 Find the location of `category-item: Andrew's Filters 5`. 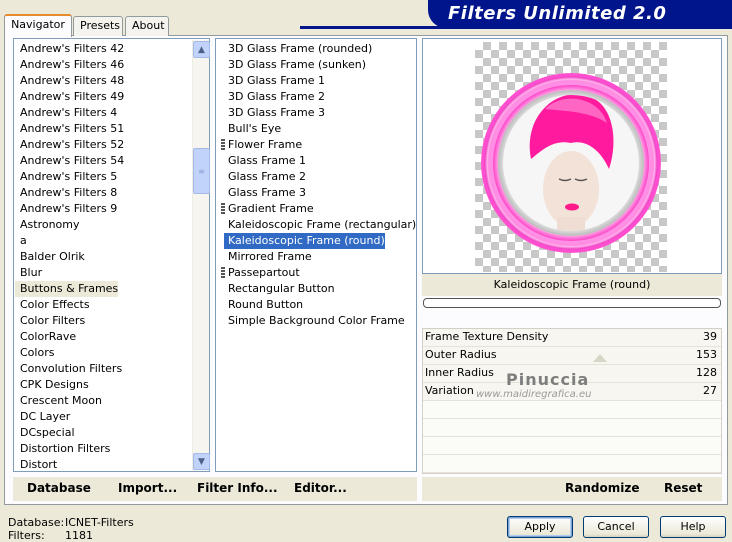

category-item: Andrew's Filters 5 is located at coordinates (66, 177).